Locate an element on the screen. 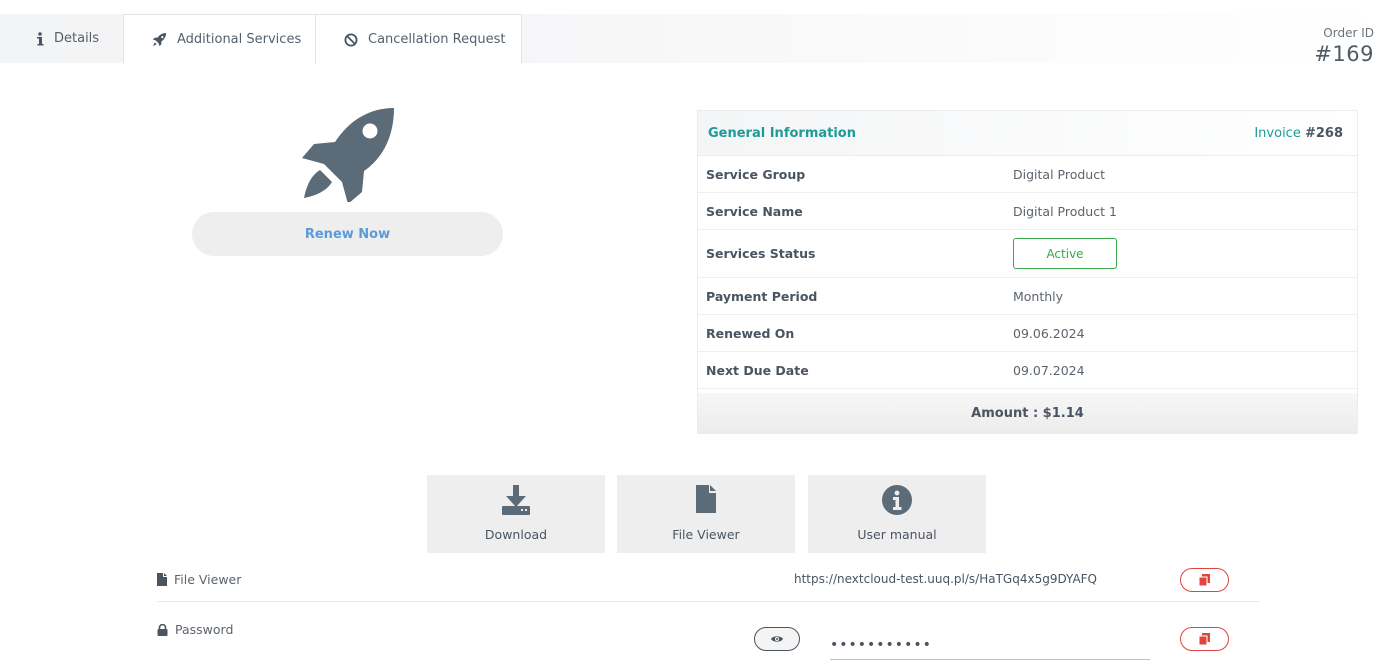  tab-additional-services-label: Additional Services is located at coordinates (239, 39).